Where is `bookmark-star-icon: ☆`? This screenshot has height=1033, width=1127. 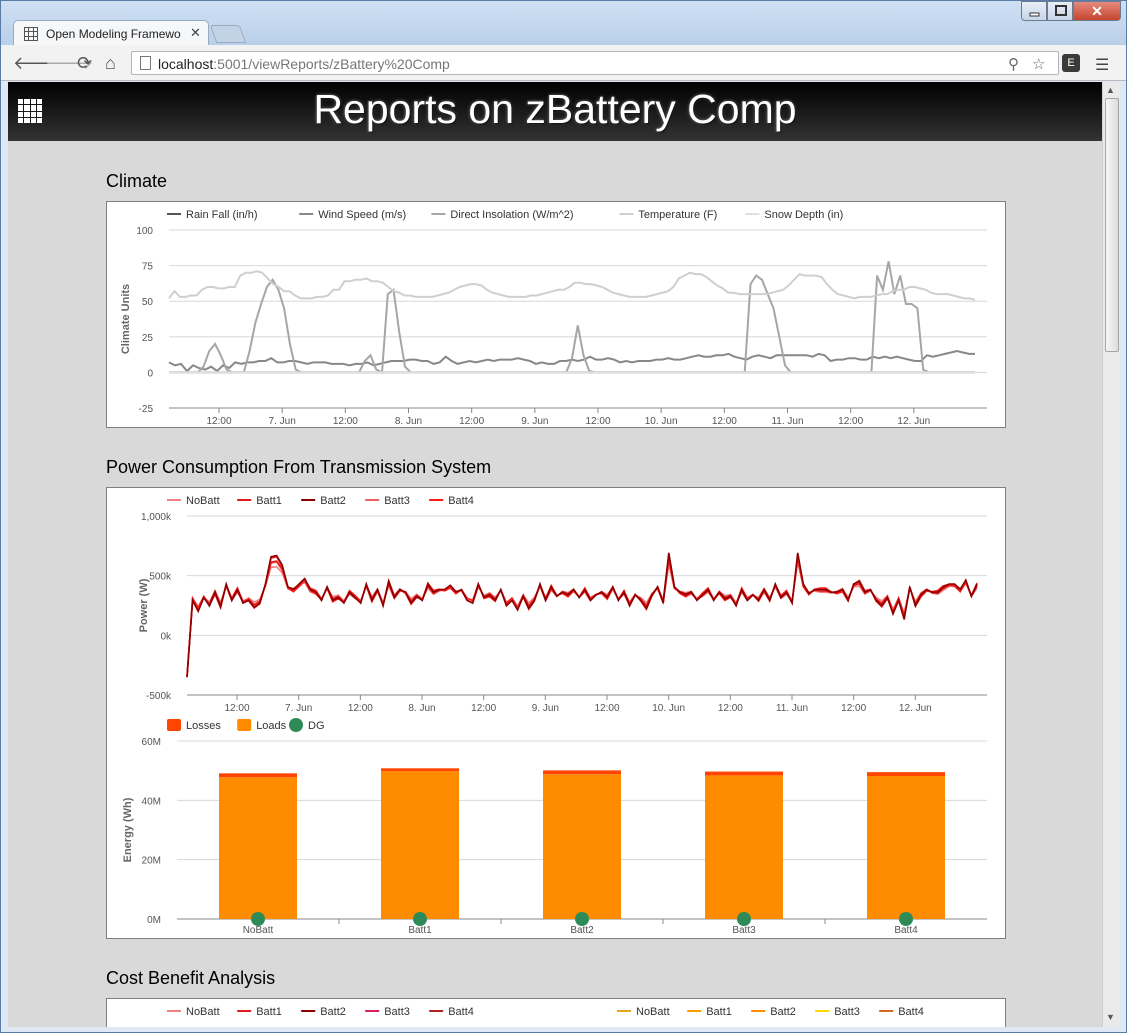
bookmark-star-icon: ☆ is located at coordinates (1038, 64).